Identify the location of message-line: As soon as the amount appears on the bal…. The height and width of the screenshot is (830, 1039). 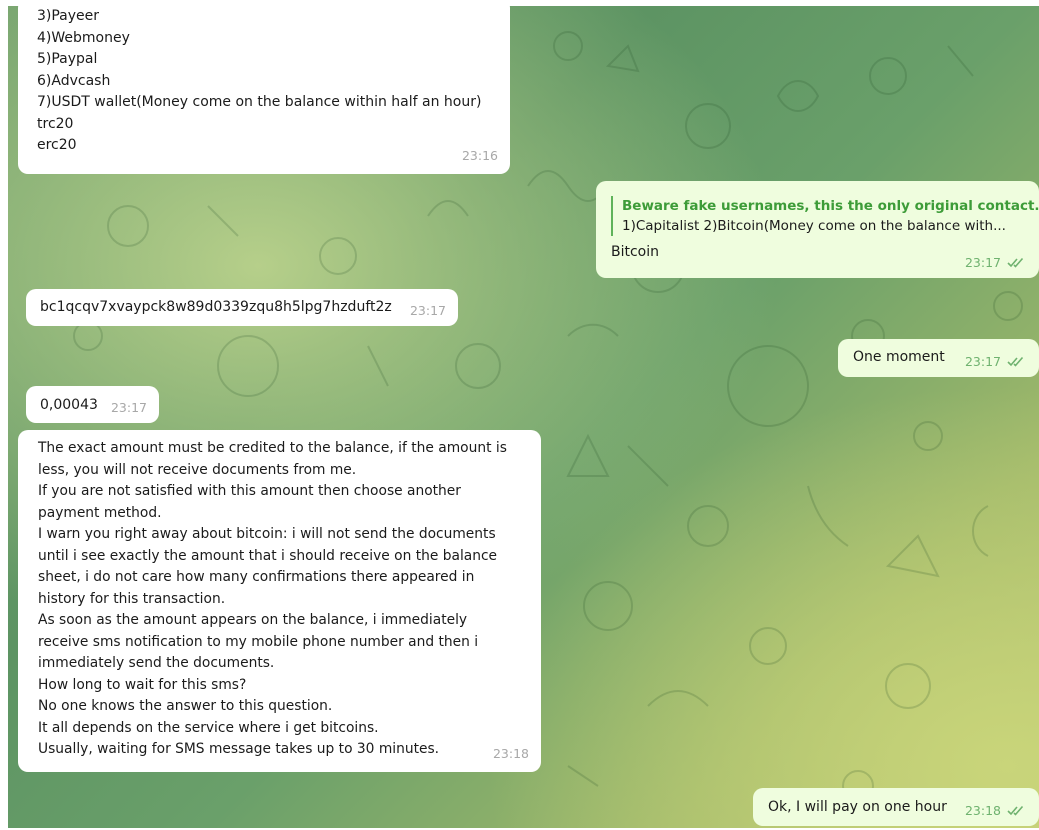
(253, 620).